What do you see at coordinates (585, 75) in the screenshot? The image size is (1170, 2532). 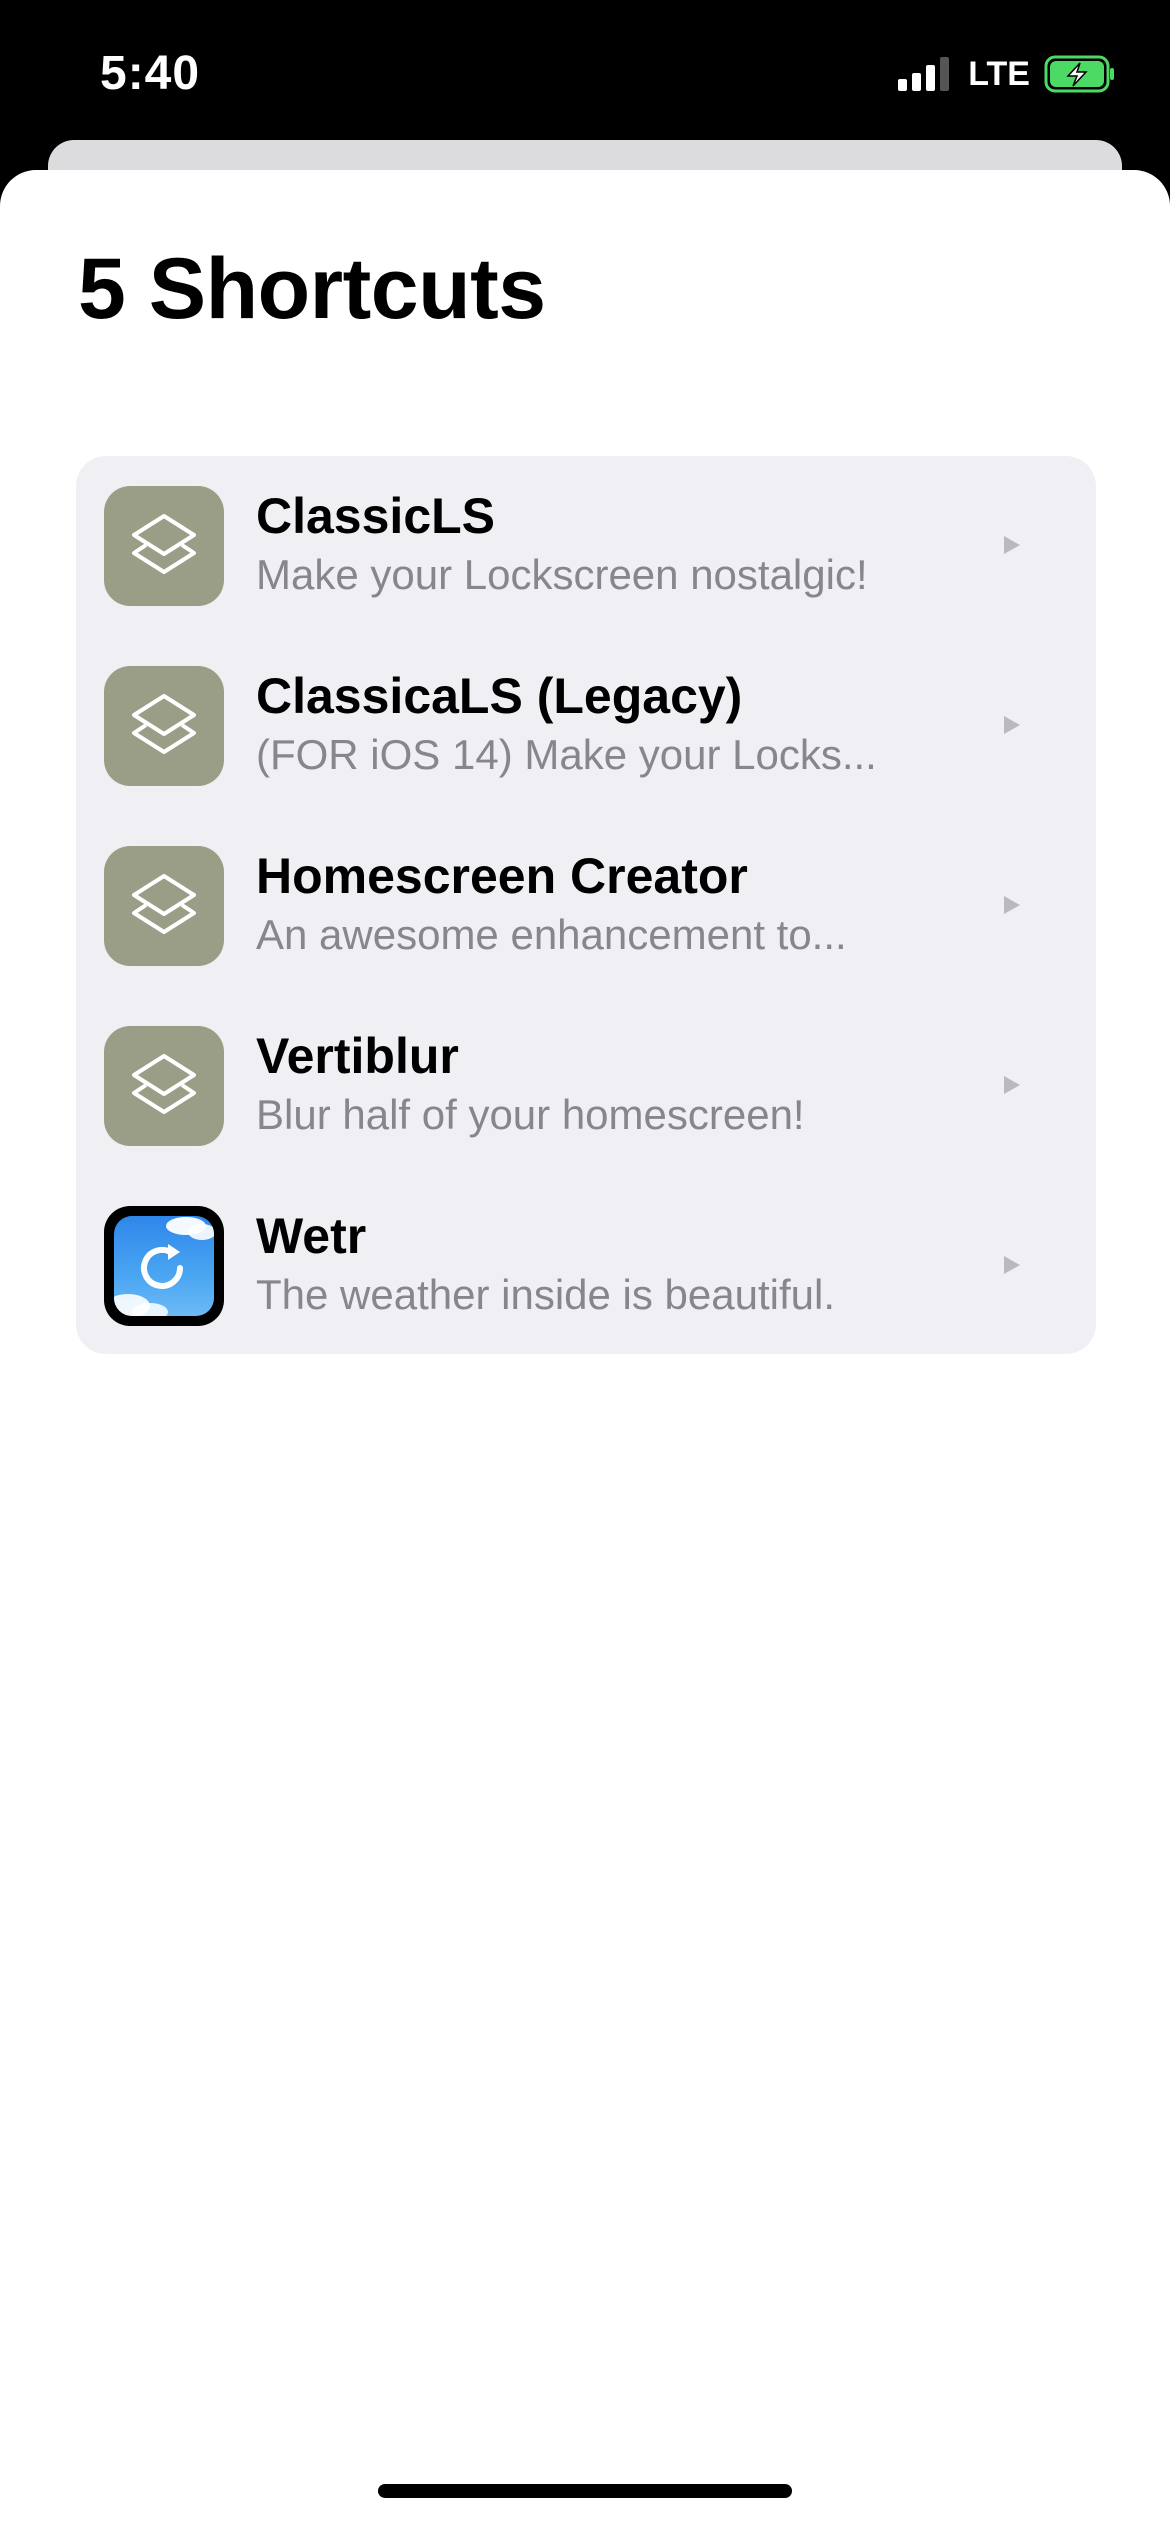 I see `status-bar: 5:40 LTE` at bounding box center [585, 75].